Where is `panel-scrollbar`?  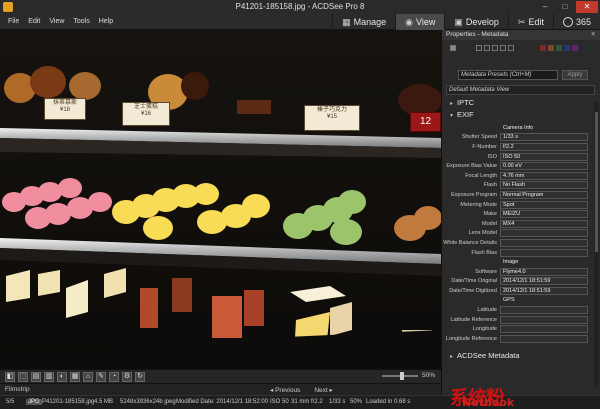 panel-scrollbar is located at coordinates (596, 244).